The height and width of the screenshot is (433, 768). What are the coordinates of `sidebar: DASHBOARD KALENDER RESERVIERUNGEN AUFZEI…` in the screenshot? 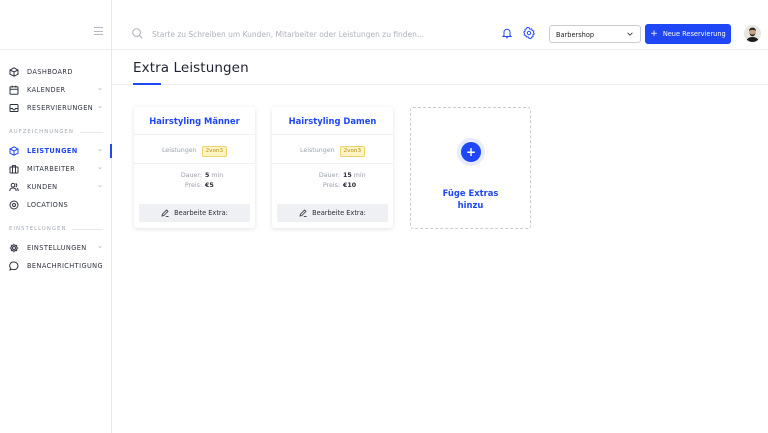 It's located at (56, 216).